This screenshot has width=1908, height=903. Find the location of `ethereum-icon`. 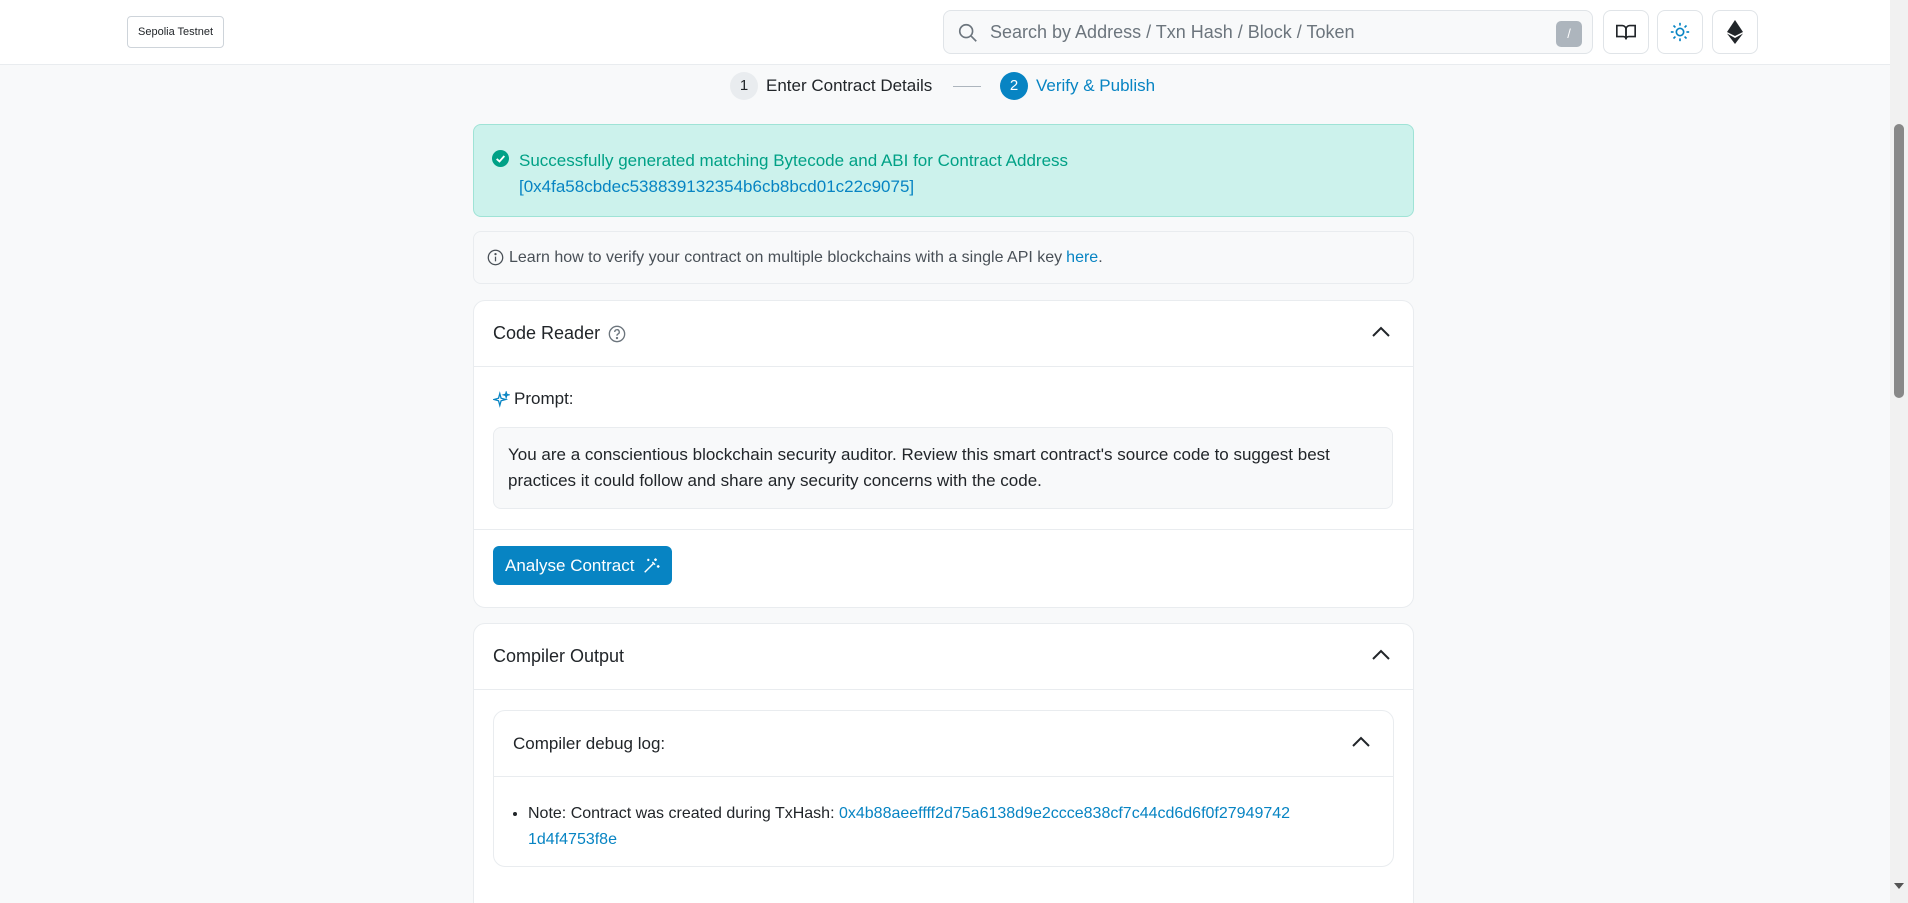

ethereum-icon is located at coordinates (1735, 32).